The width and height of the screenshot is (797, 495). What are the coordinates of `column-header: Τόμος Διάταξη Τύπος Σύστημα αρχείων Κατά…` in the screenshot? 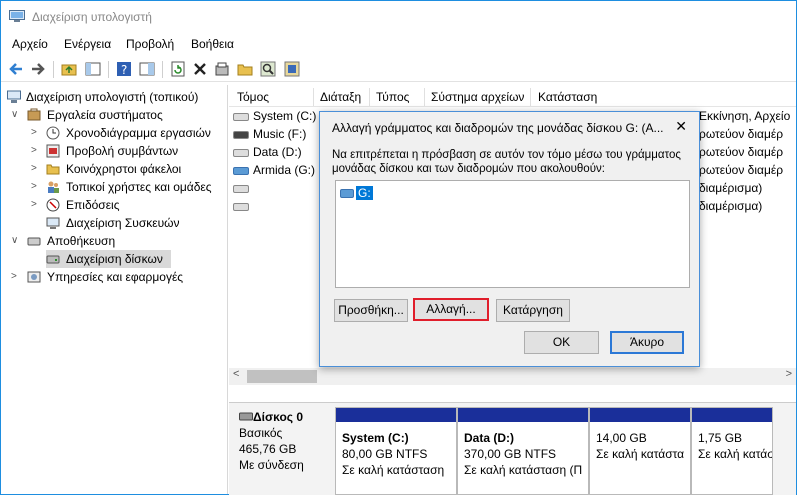 It's located at (512, 97).